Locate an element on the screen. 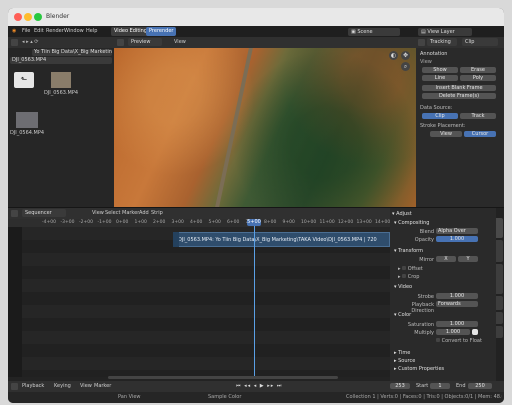  tab-video-editing: Video Editing is located at coordinates (131, 31).